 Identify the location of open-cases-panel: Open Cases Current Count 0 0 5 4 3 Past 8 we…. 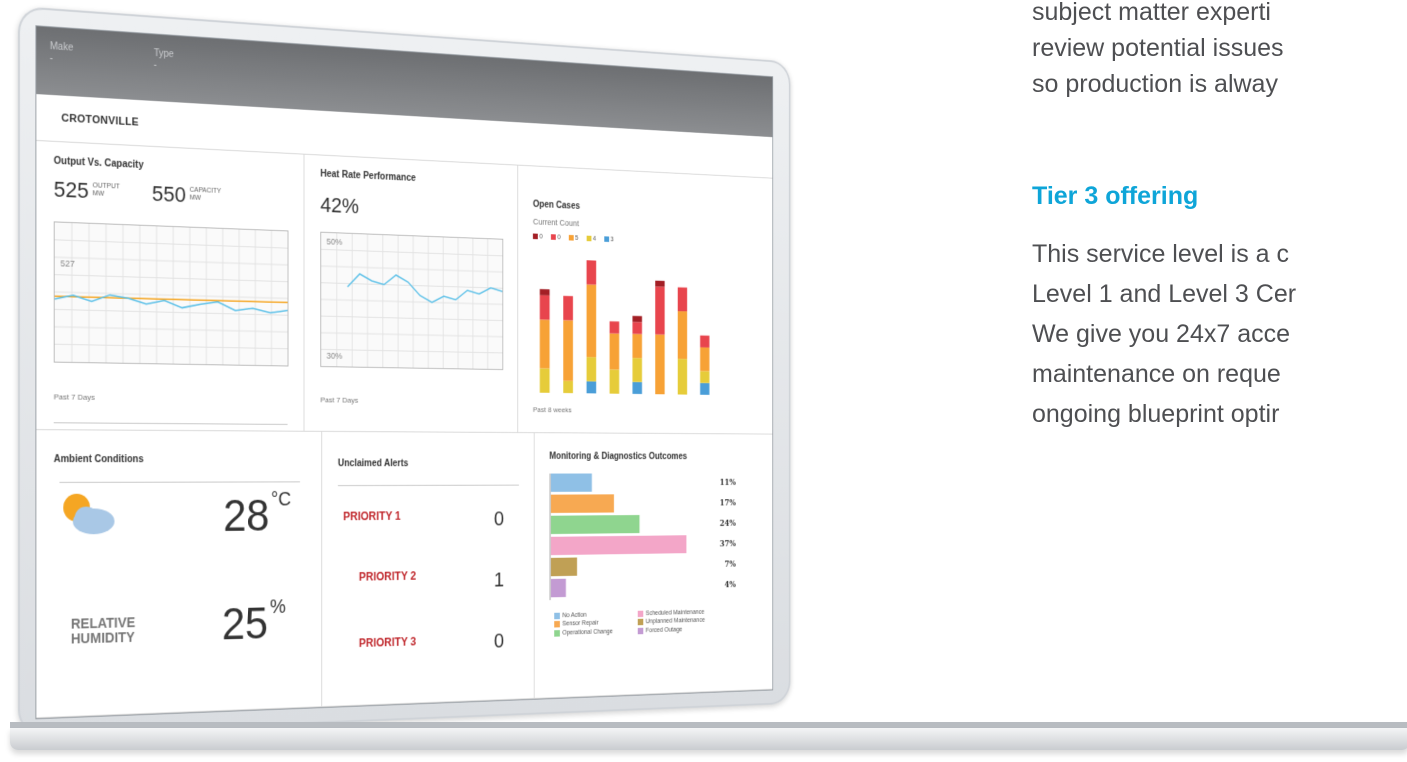
(645, 300).